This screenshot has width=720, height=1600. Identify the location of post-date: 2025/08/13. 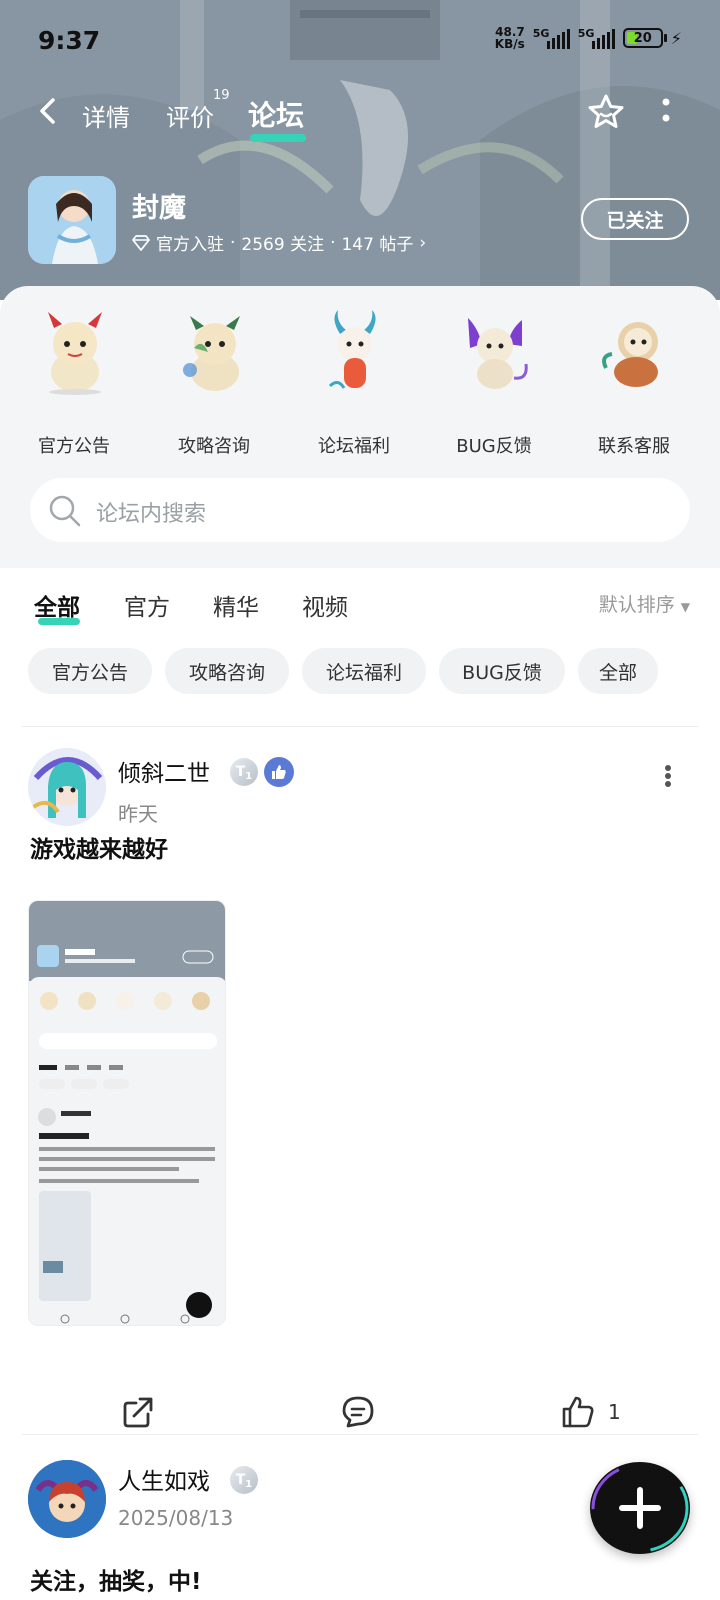
(176, 1518).